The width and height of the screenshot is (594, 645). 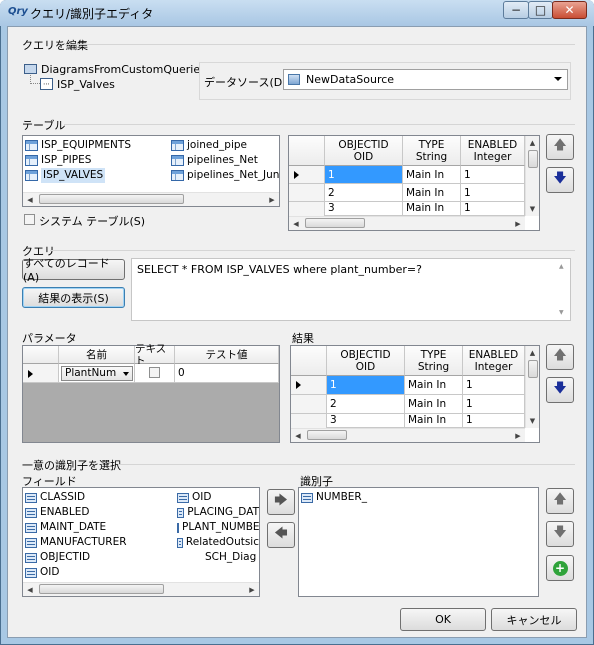 I want to click on param-name-dropdown: PlantNum, so click(x=97, y=373).